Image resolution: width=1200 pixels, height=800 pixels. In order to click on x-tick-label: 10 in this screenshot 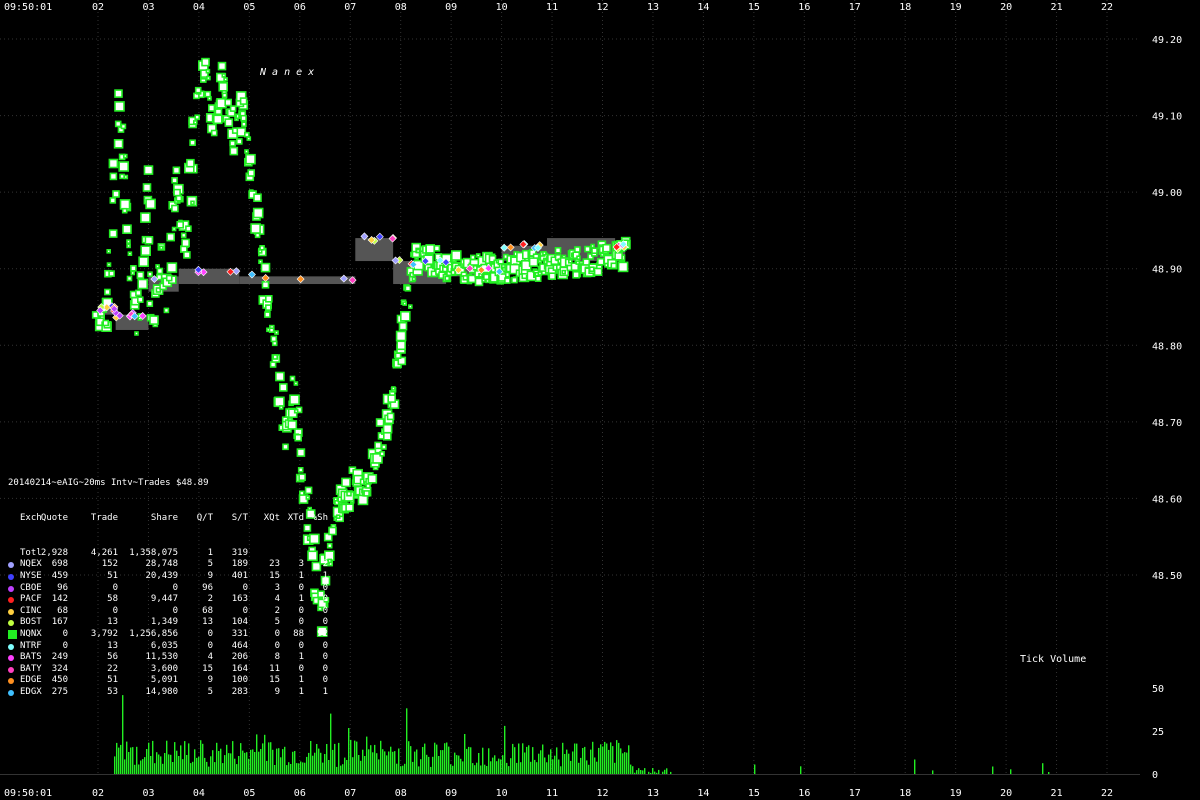, I will do `click(502, 7)`.